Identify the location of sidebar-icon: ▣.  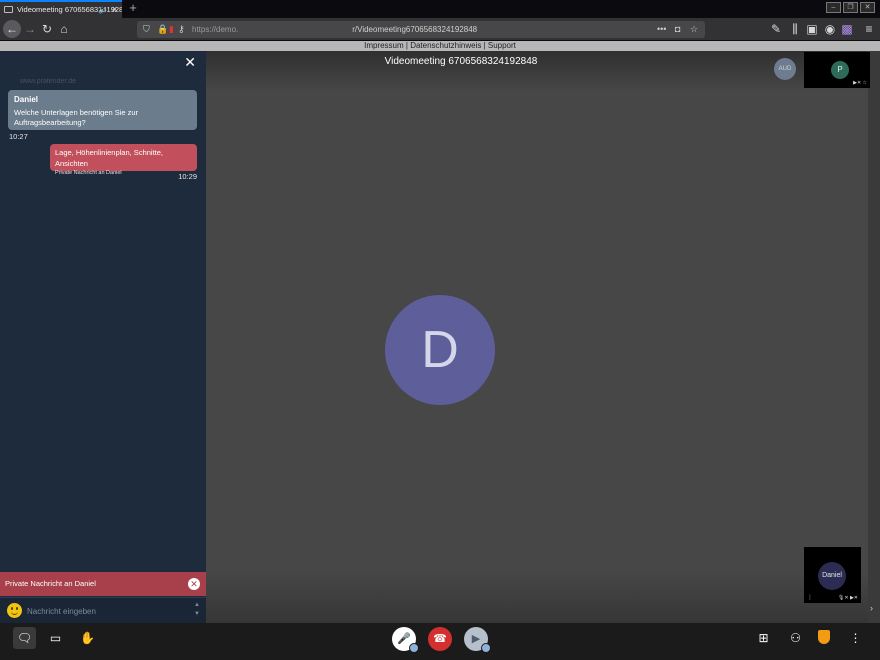
(812, 29).